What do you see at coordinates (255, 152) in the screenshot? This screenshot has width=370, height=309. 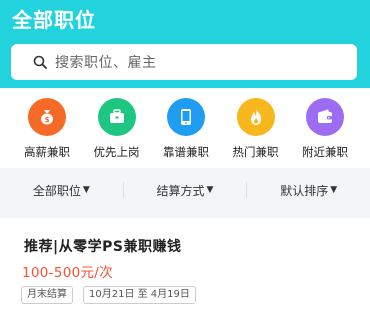 I see `category-label: 热门兼职` at bounding box center [255, 152].